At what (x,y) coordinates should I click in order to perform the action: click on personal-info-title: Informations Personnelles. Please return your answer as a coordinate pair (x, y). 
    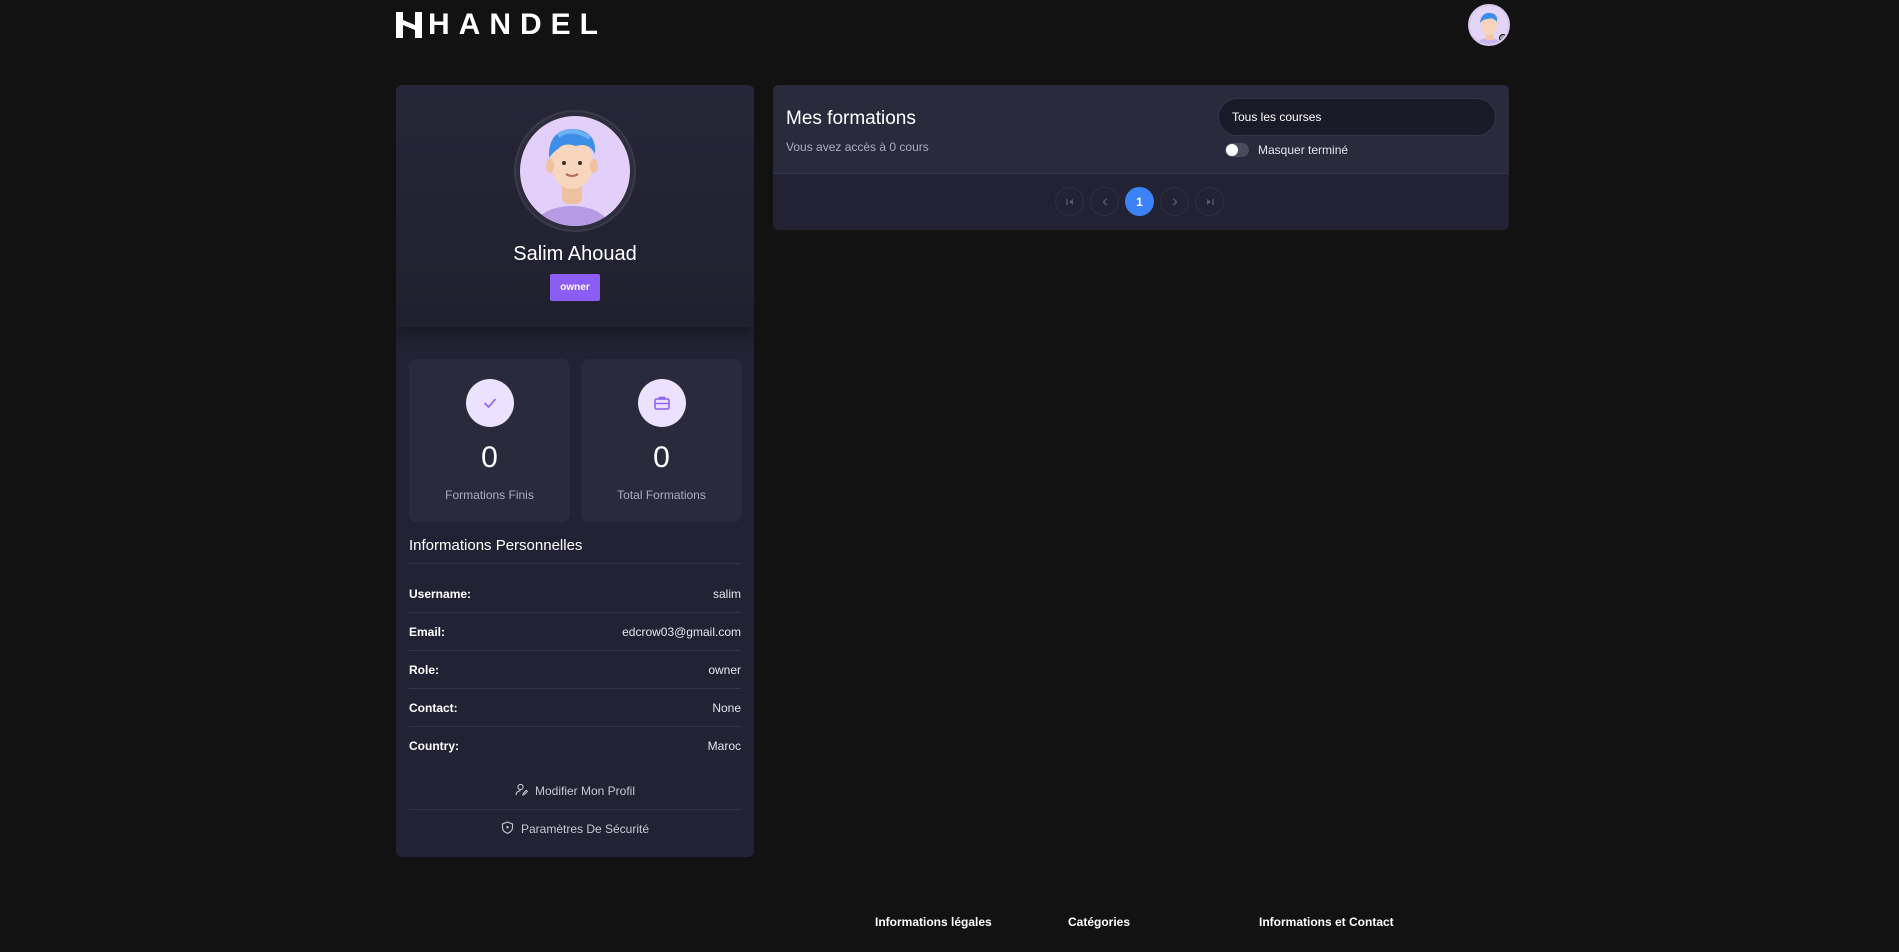
    Looking at the image, I should click on (496, 545).